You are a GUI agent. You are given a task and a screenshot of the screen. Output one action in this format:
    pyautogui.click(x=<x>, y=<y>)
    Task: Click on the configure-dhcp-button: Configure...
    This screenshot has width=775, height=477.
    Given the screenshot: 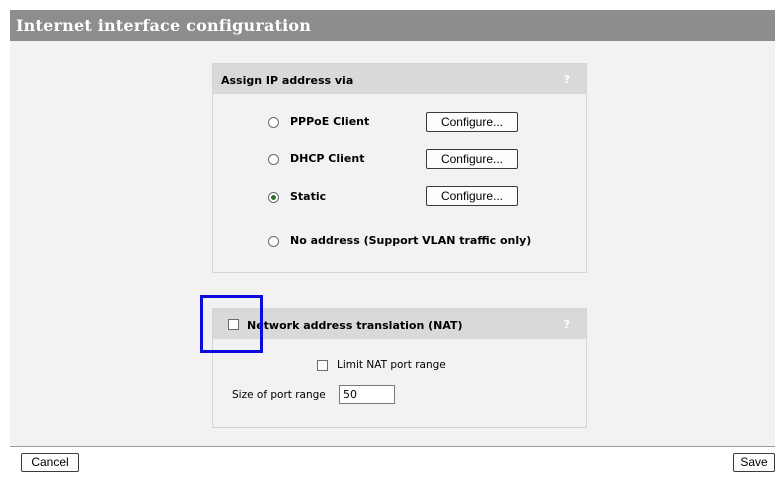 What is the action you would take?
    pyautogui.click(x=472, y=159)
    